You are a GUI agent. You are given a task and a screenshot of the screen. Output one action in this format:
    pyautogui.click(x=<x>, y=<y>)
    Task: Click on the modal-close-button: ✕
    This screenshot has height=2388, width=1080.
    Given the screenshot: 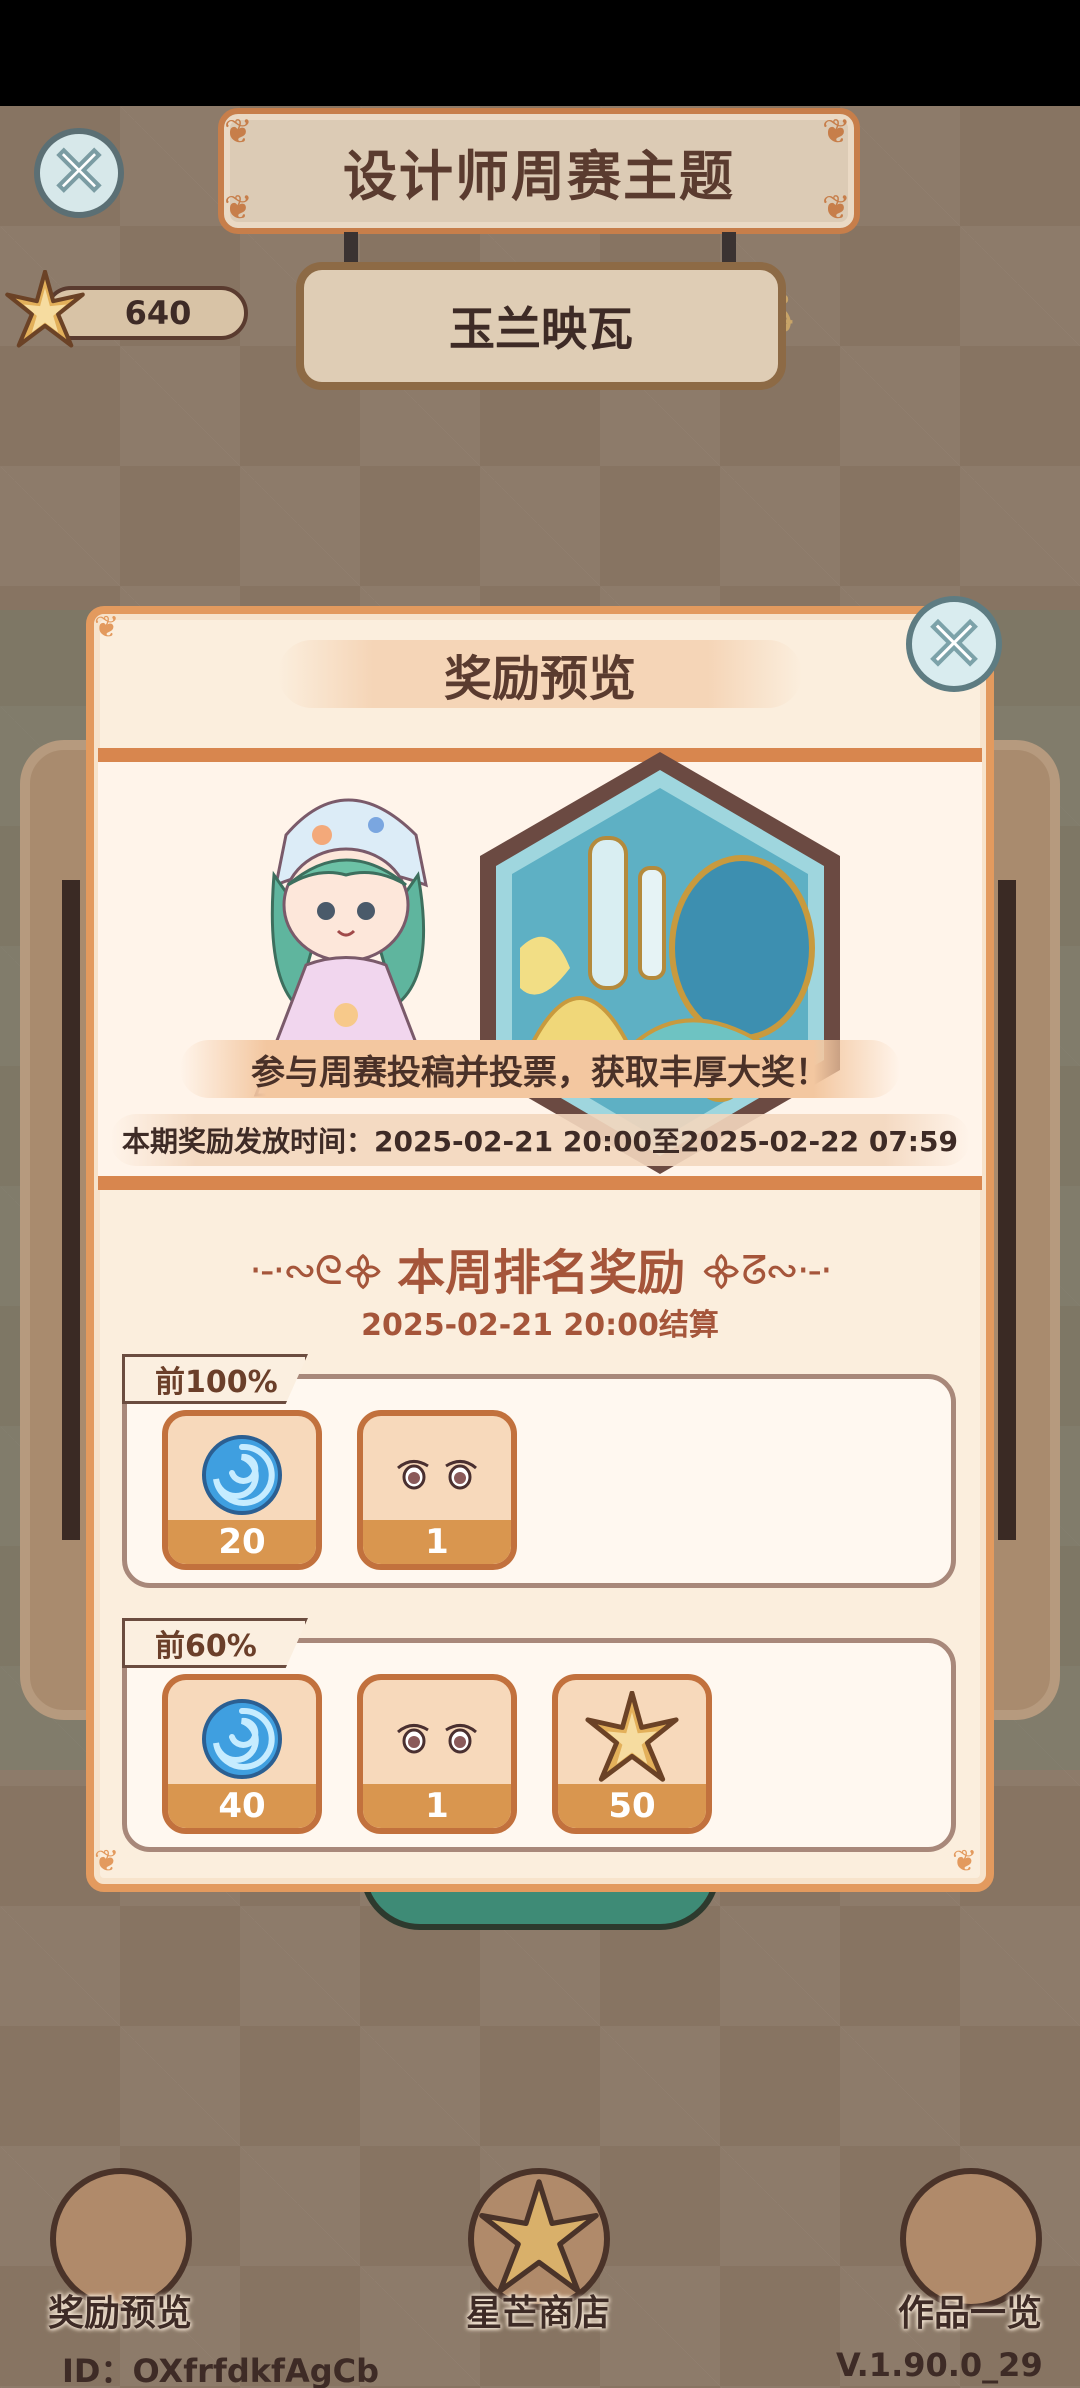 What is the action you would take?
    pyautogui.click(x=954, y=644)
    